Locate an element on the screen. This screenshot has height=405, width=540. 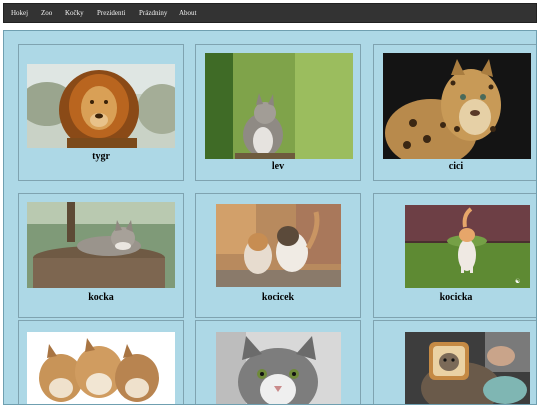
nav-link-prazdniny: Prázdniny is located at coordinates (153, 13).